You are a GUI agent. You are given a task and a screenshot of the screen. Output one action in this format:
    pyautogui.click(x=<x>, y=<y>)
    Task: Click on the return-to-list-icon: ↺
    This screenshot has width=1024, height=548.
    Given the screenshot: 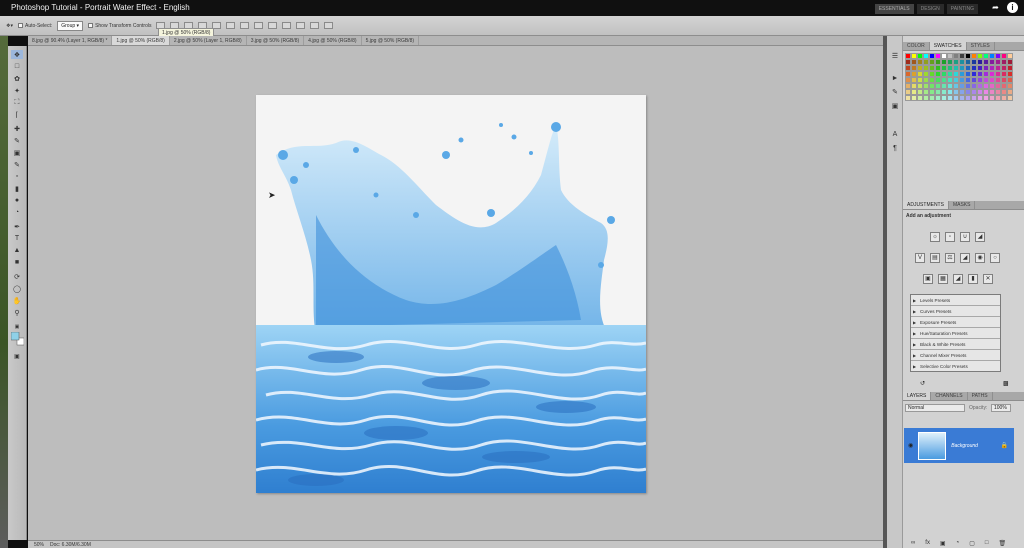 What is the action you would take?
    pyautogui.click(x=922, y=383)
    